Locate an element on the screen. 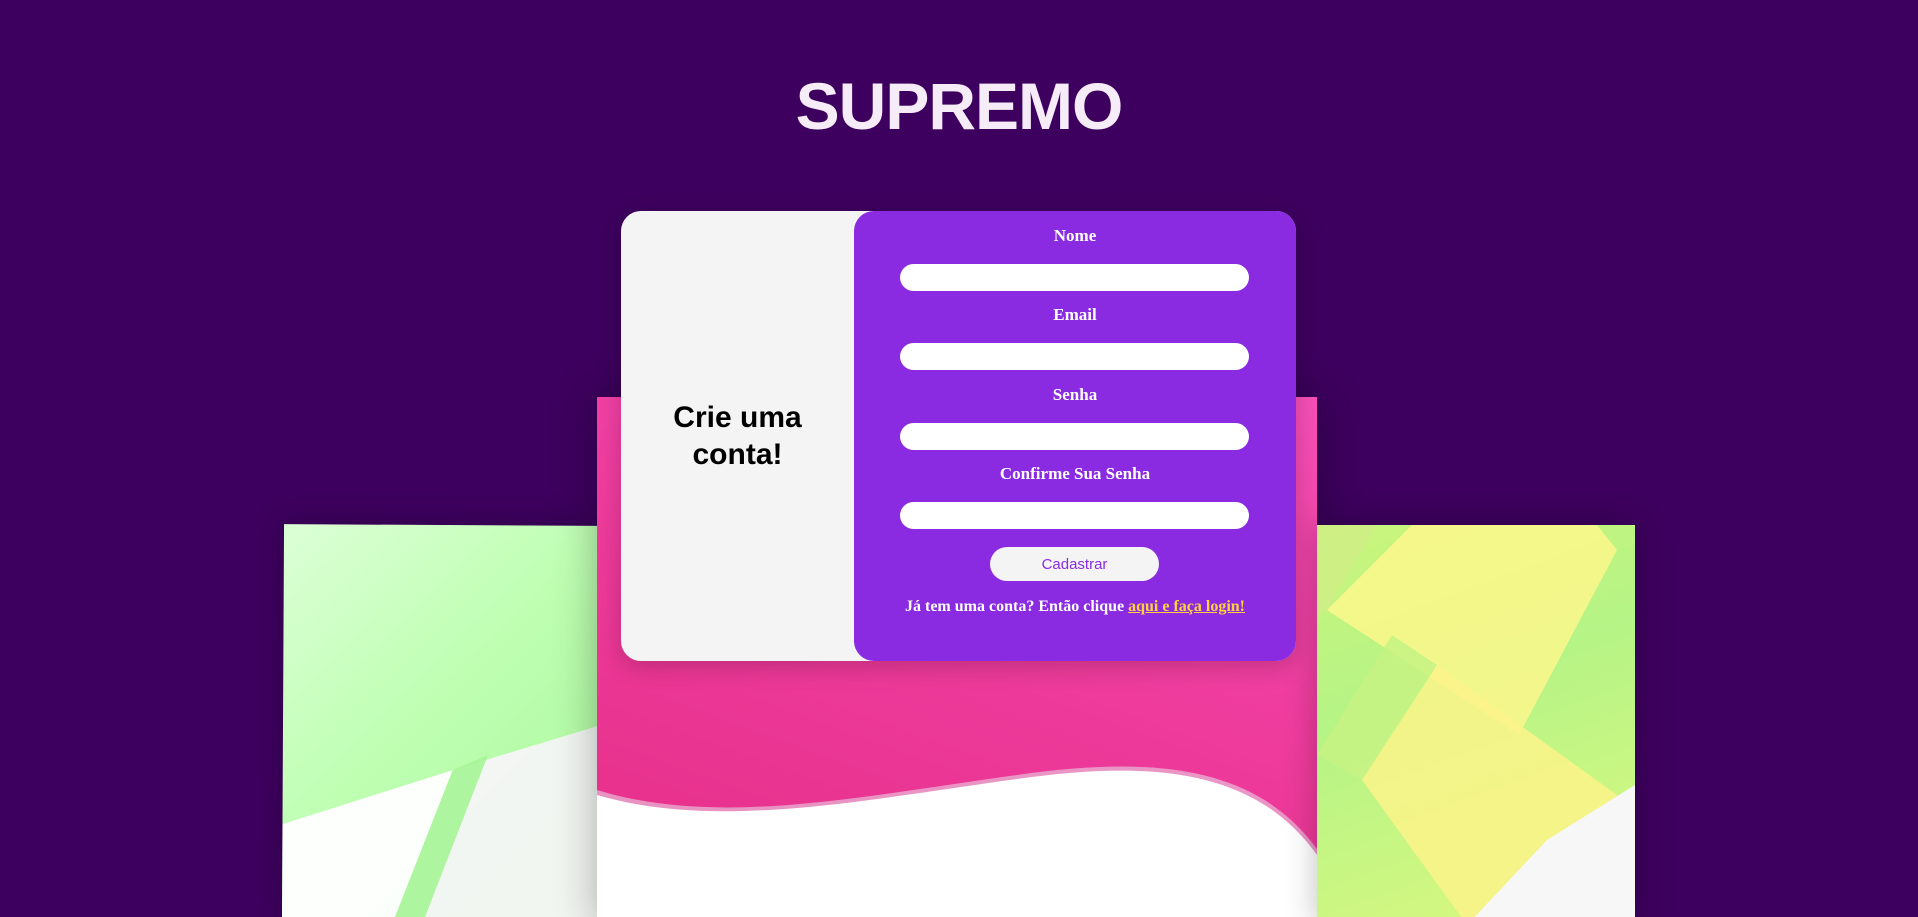  email-label: Email is located at coordinates (1075, 314).